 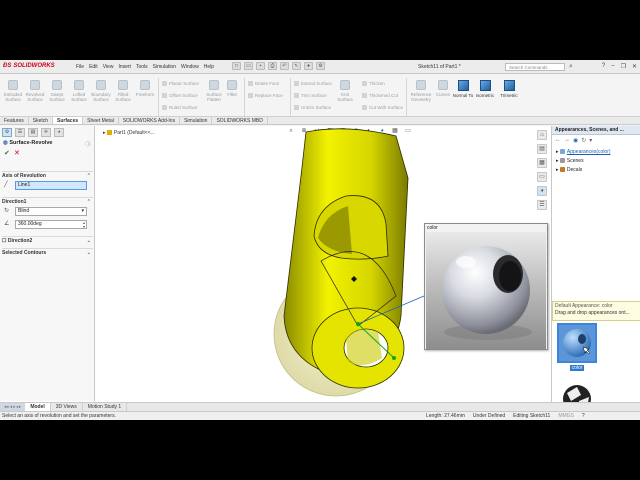 I want to click on knit-surface-button: Knit Surface, so click(x=345, y=91).